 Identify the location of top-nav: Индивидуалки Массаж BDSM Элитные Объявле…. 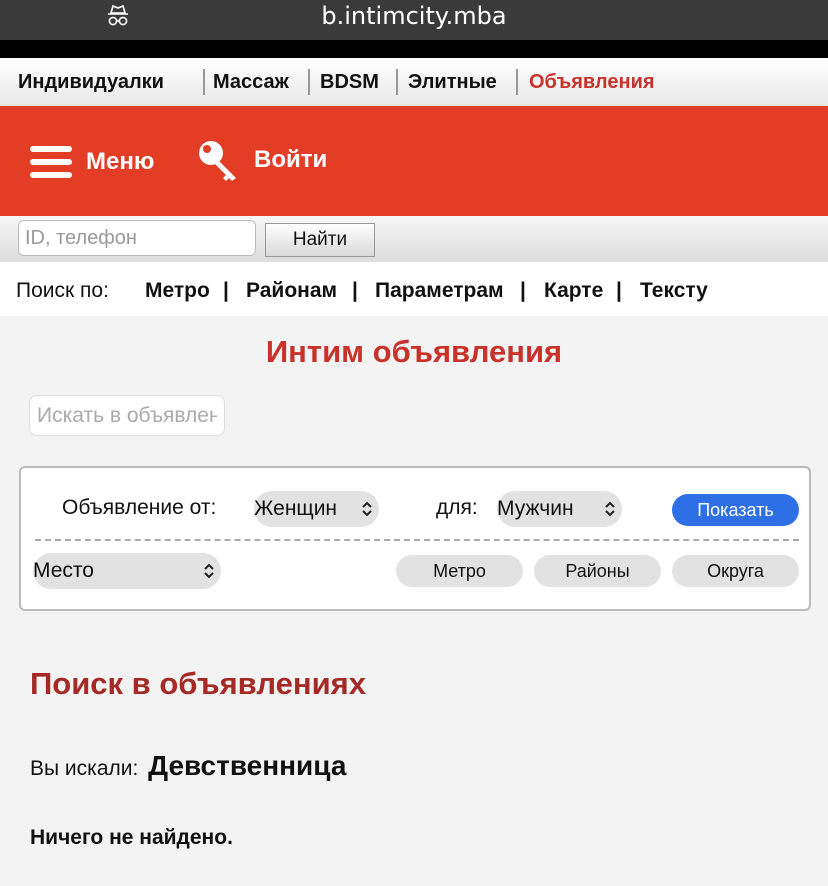
(414, 82).